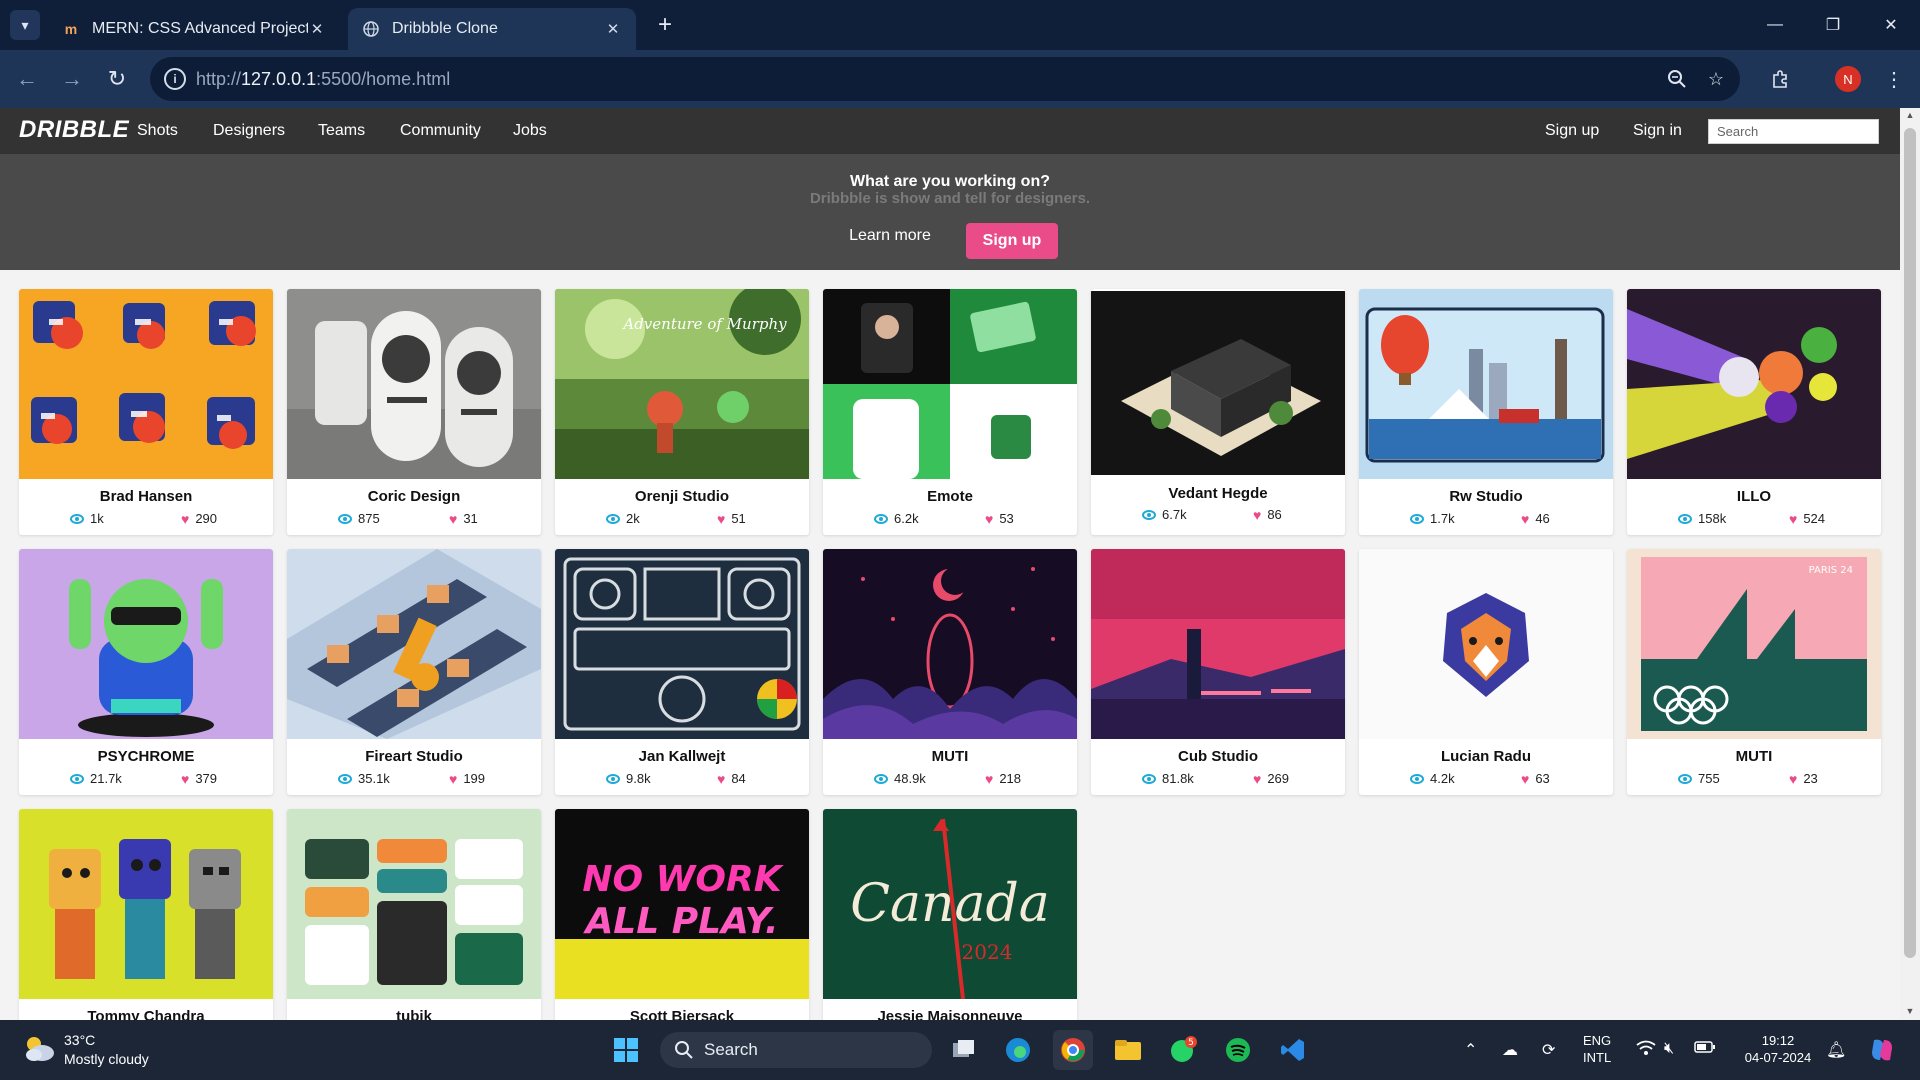 This screenshot has width=1920, height=1080. I want to click on like-count: ♥ 218, so click(1003, 778).